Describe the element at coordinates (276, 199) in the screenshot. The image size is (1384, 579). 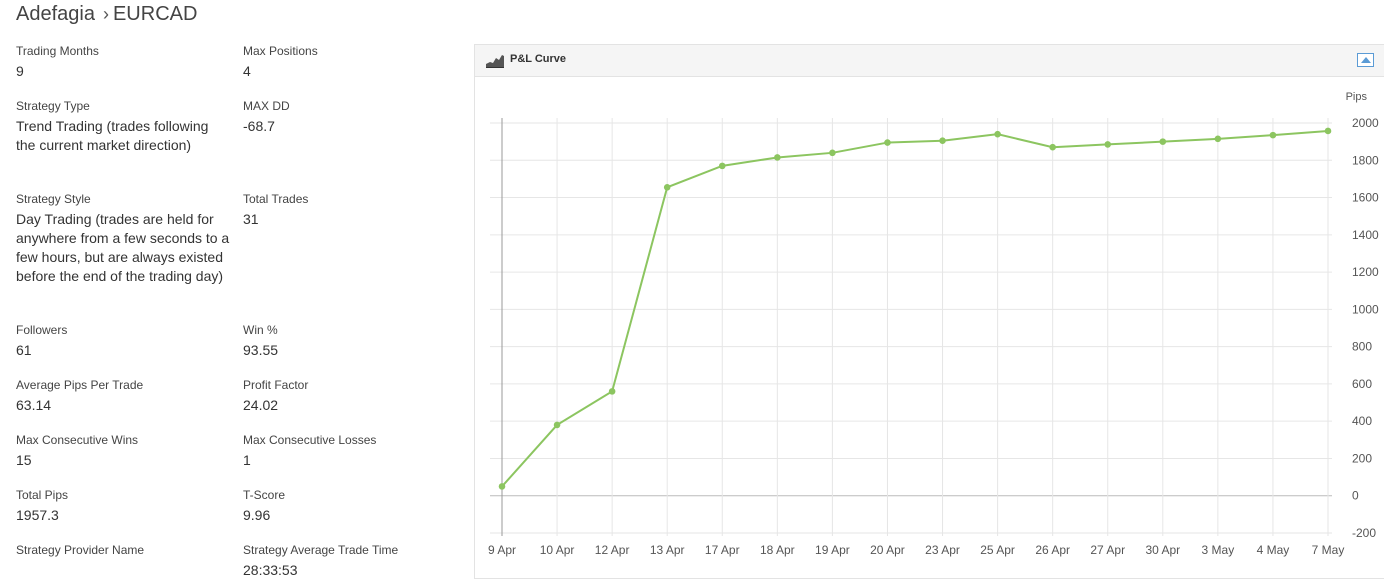
I see `stat-label: Total Trades` at that location.